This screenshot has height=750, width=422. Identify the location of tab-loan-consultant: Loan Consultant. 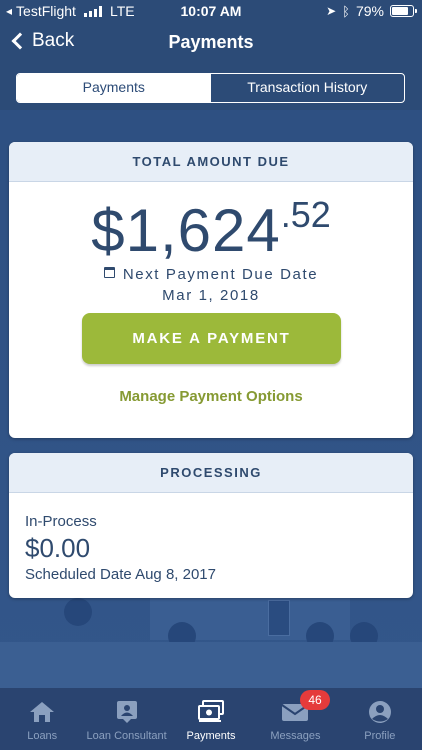
(126, 719).